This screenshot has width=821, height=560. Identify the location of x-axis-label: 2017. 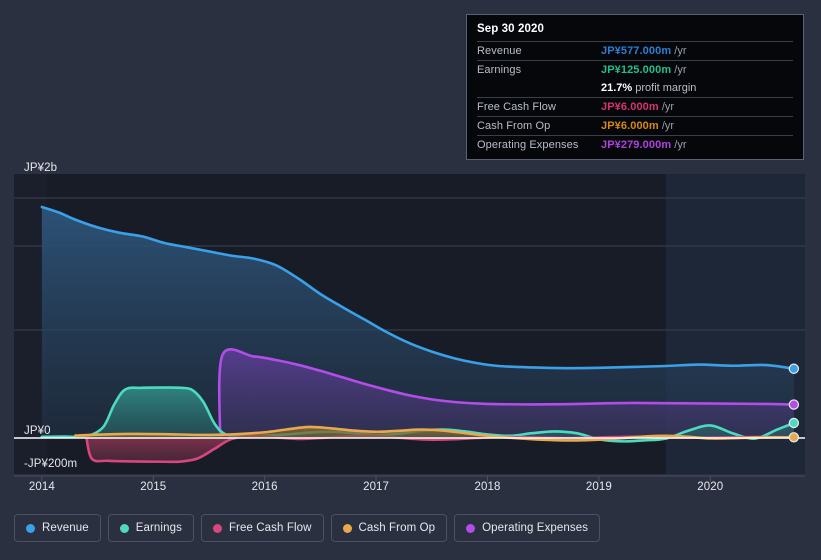
(376, 487).